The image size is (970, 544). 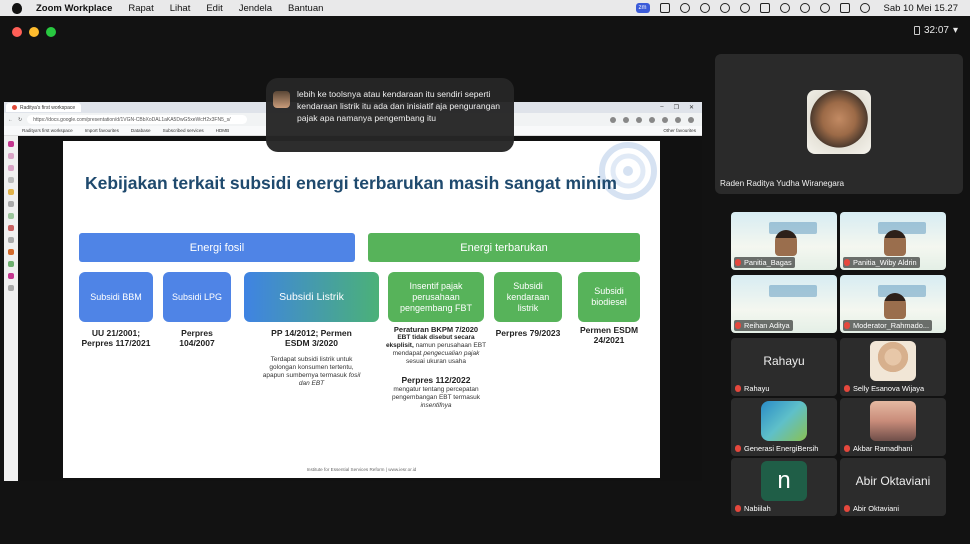 I want to click on participant-tile: Panitia_Wiby Aldrin, so click(x=893, y=241).